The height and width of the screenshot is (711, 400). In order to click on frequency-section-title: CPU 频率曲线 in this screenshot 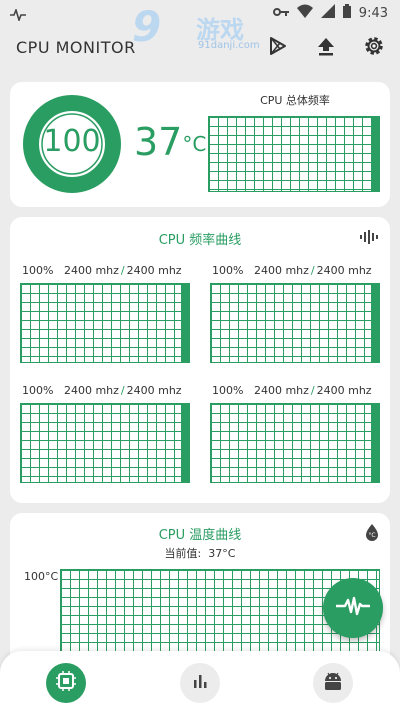, I will do `click(200, 240)`.